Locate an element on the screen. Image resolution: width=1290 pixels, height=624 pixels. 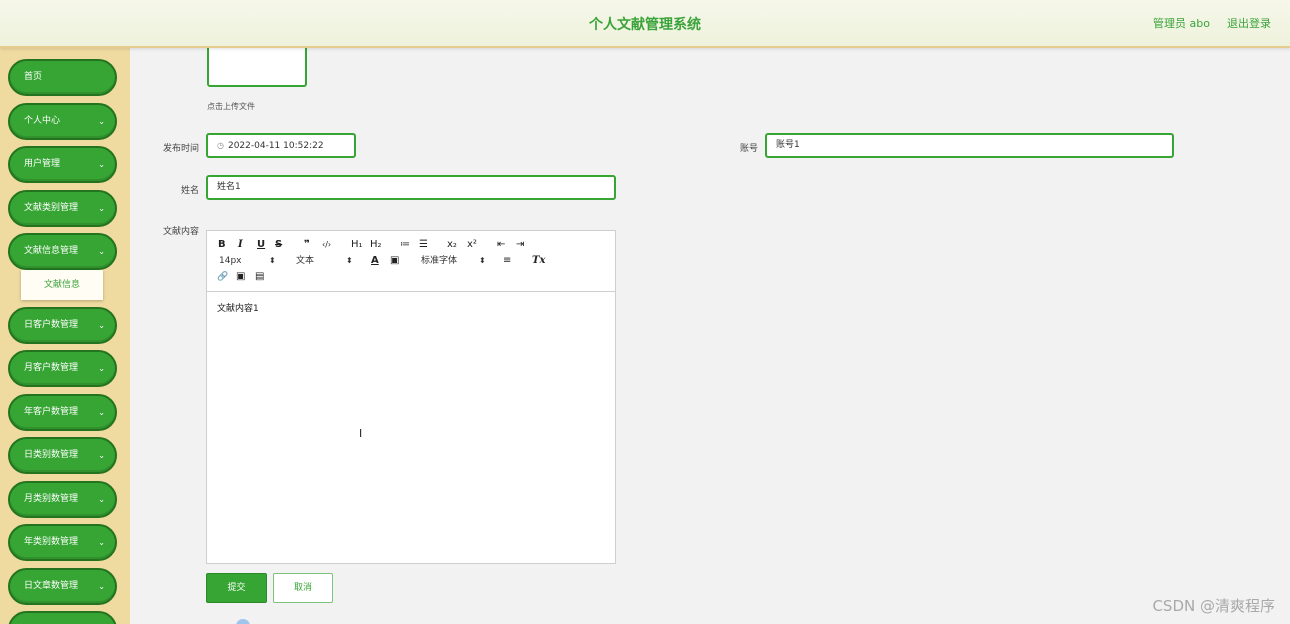
align-button: ≡ is located at coordinates (507, 261).